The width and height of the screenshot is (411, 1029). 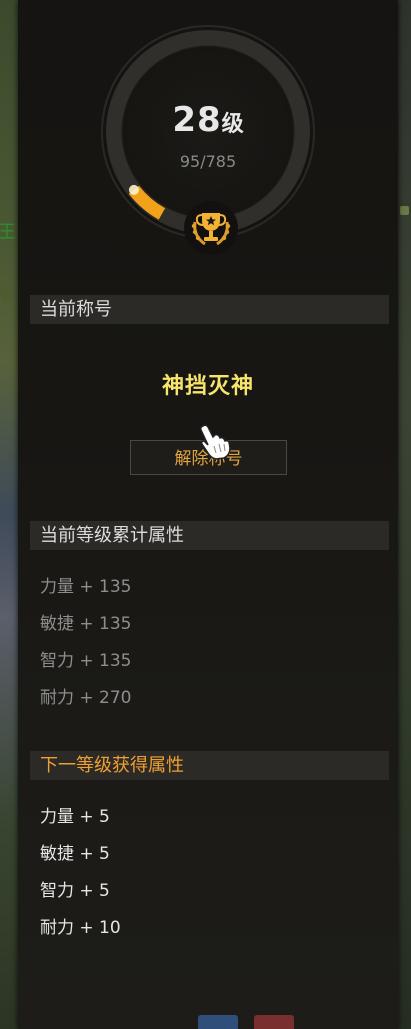 What do you see at coordinates (215, 442) in the screenshot?
I see `hand-pointer-icon` at bounding box center [215, 442].